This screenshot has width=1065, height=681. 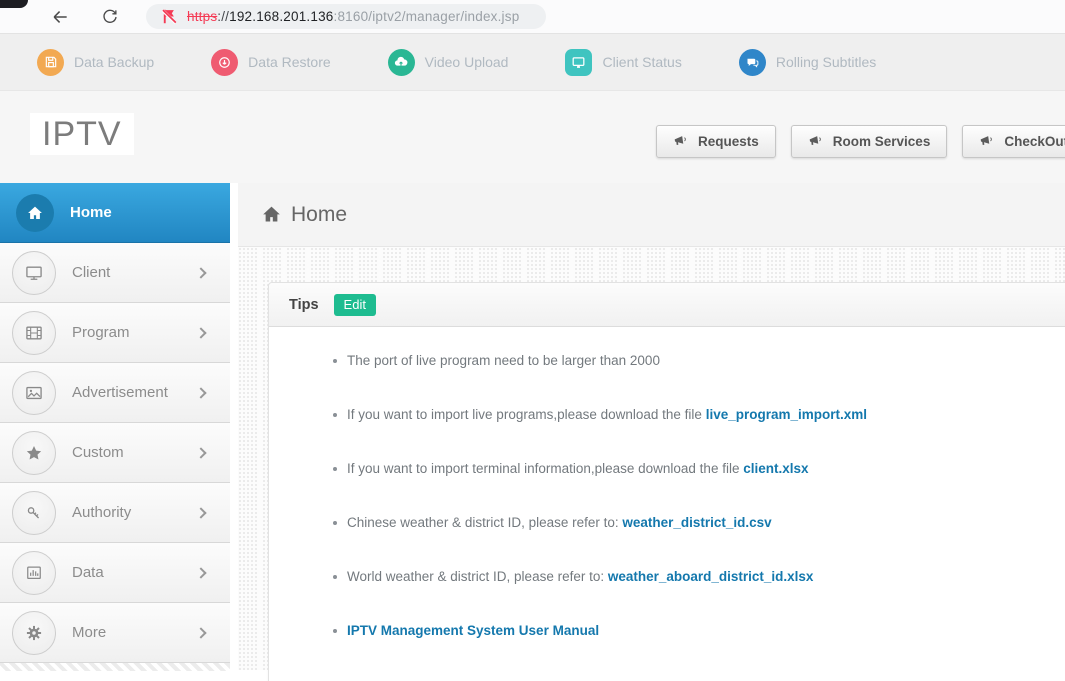 I want to click on gear-icon, so click(x=34, y=632).